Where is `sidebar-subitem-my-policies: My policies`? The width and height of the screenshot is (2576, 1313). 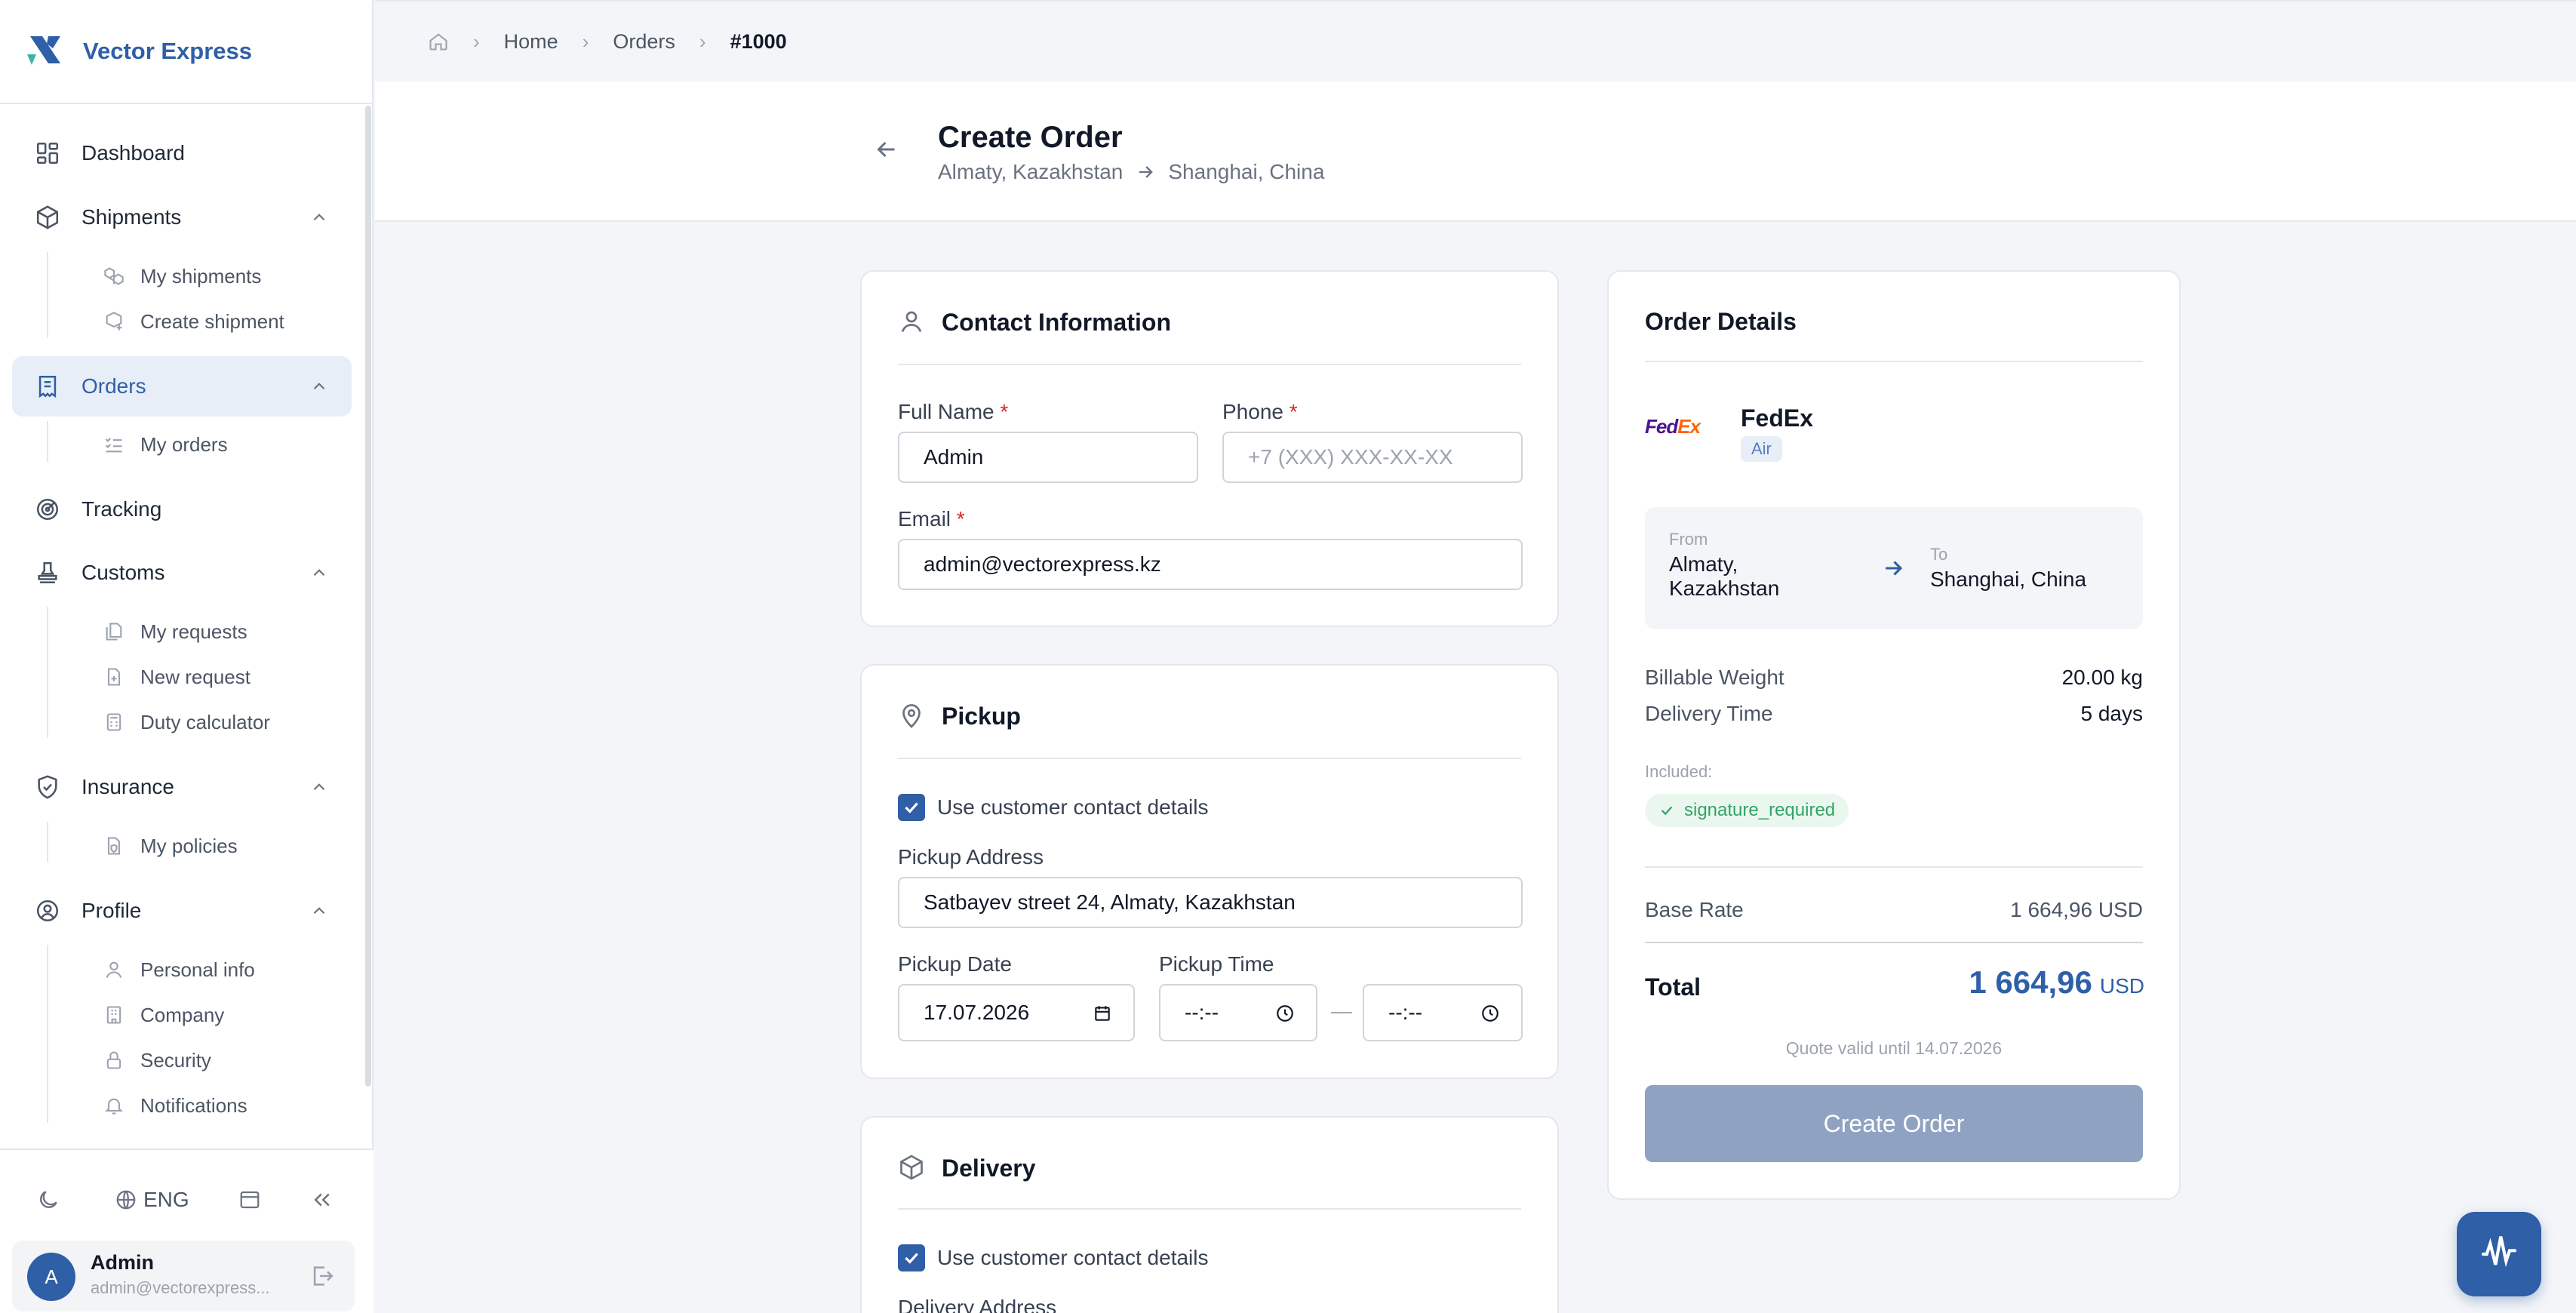 sidebar-subitem-my-policies: My policies is located at coordinates (170, 846).